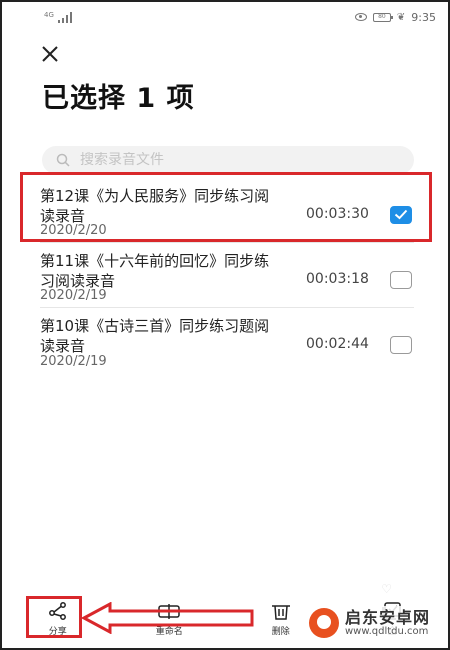  What do you see at coordinates (49, 15) in the screenshot?
I see `network-type: 4G` at bounding box center [49, 15].